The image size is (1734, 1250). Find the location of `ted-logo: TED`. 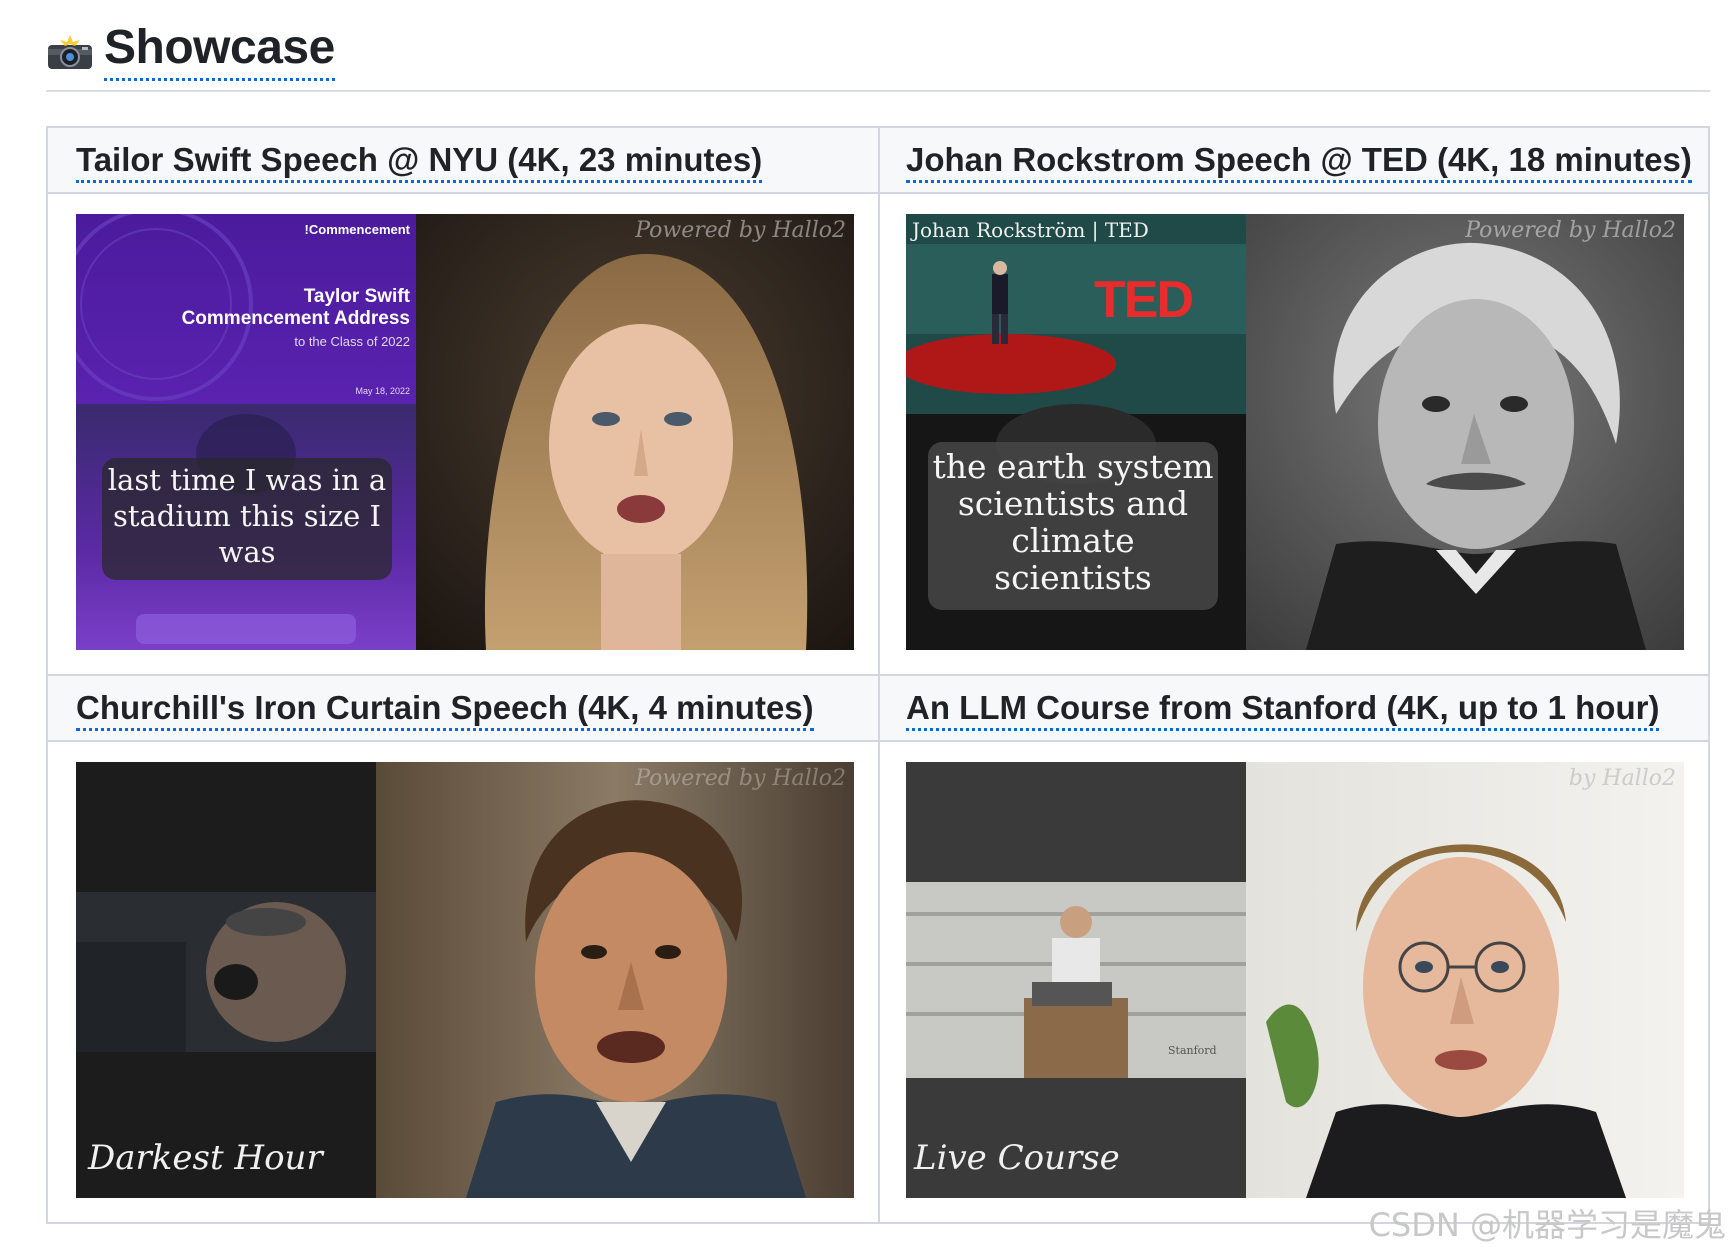

ted-logo: TED is located at coordinates (1144, 300).